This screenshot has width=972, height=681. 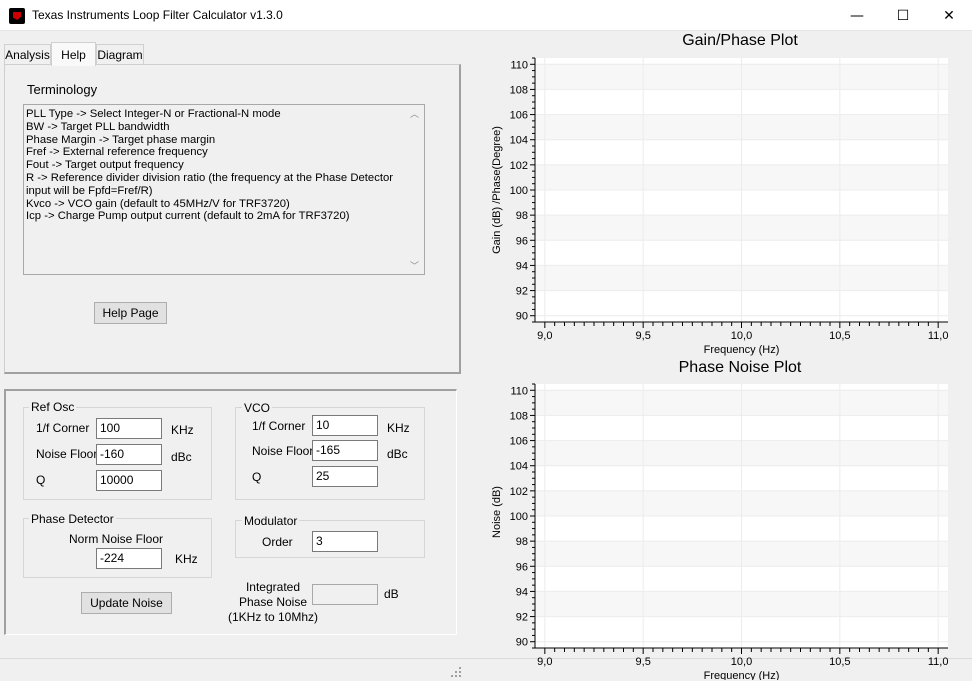 What do you see at coordinates (497, 512) in the screenshot?
I see `y-axis-label: Noise (dB)` at bounding box center [497, 512].